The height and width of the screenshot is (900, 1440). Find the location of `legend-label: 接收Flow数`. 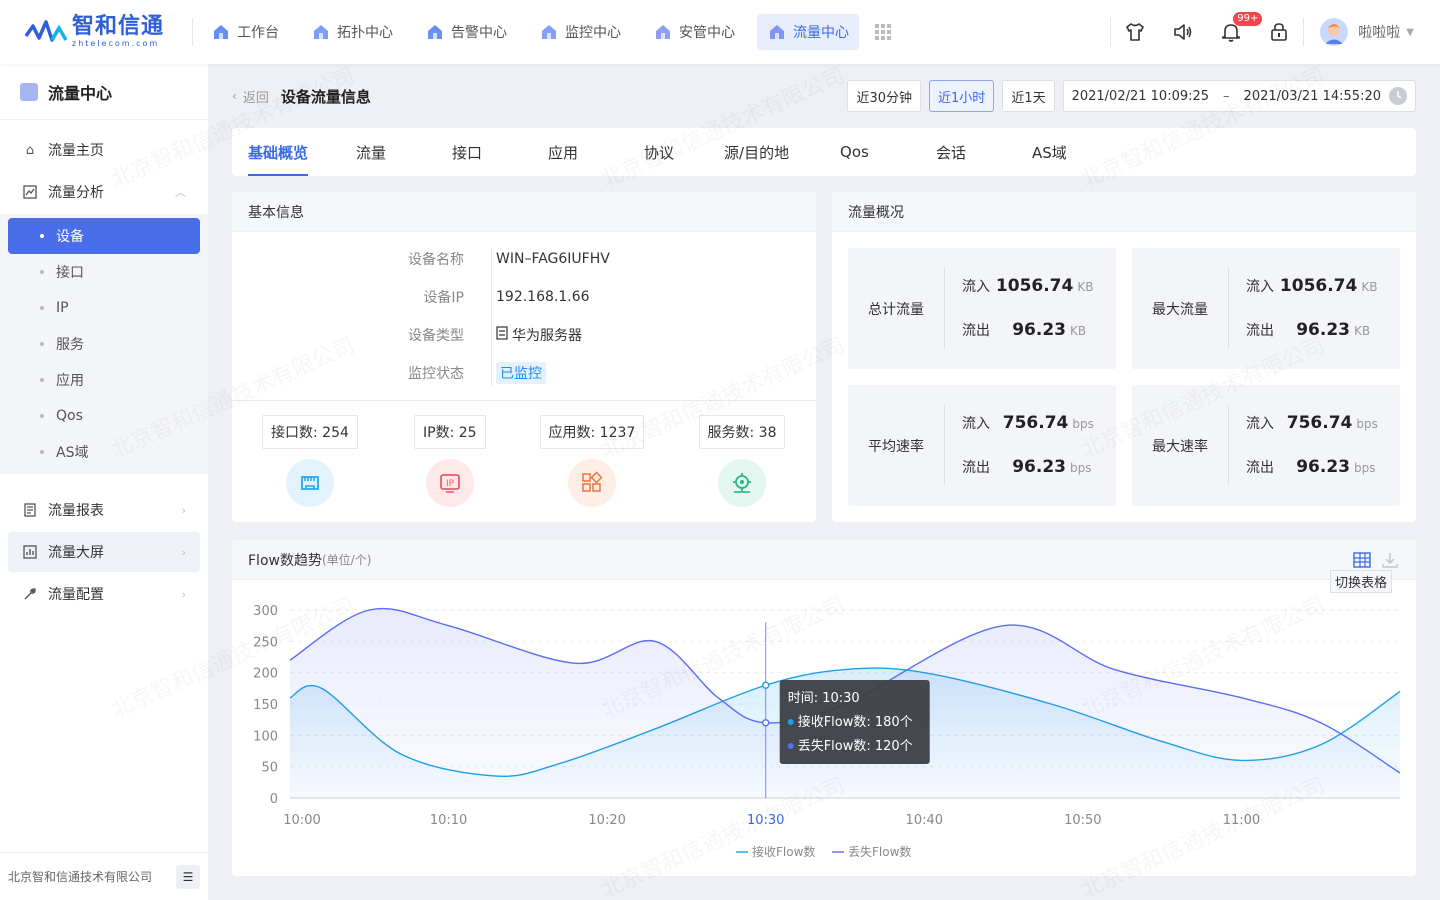

legend-label: 接收Flow数 is located at coordinates (783, 851).